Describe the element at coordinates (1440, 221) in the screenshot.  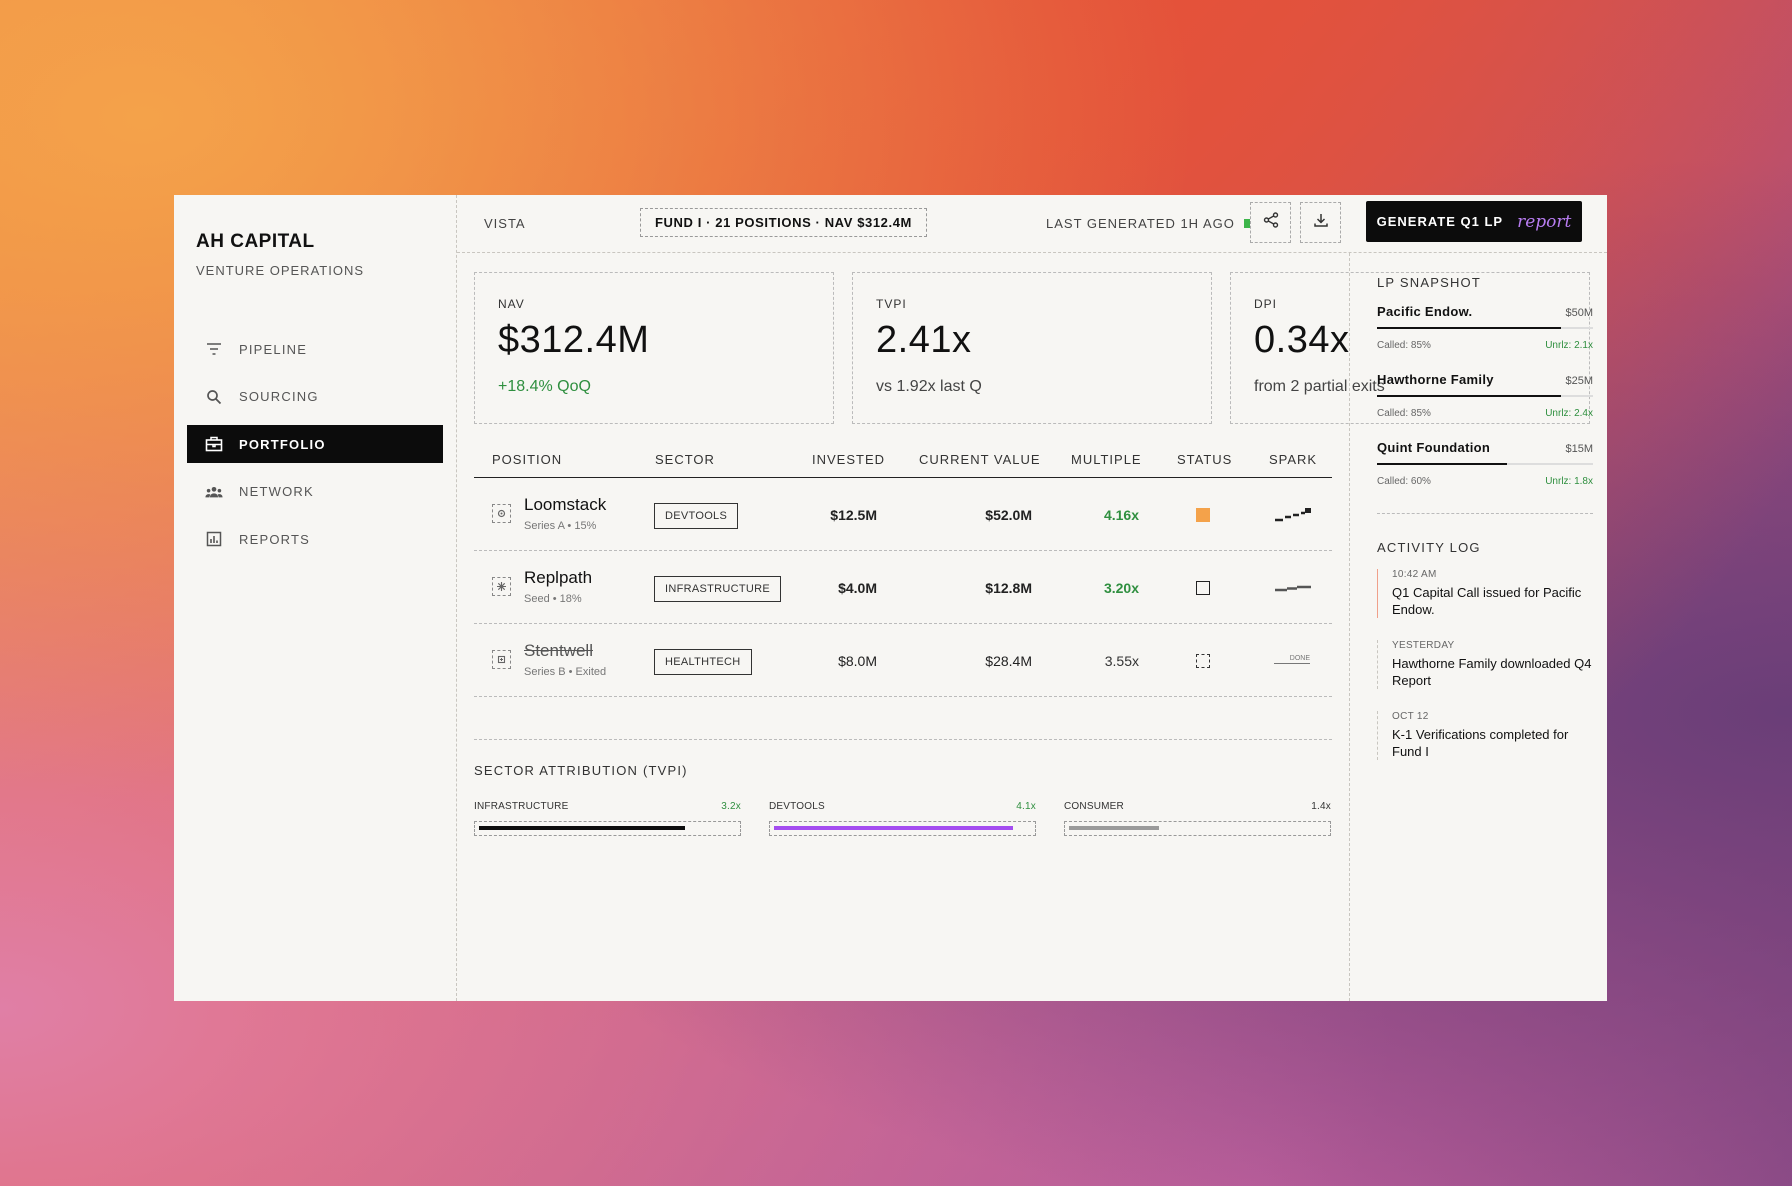
I see `generate-button-label: GENERATE Q1 LP` at that location.